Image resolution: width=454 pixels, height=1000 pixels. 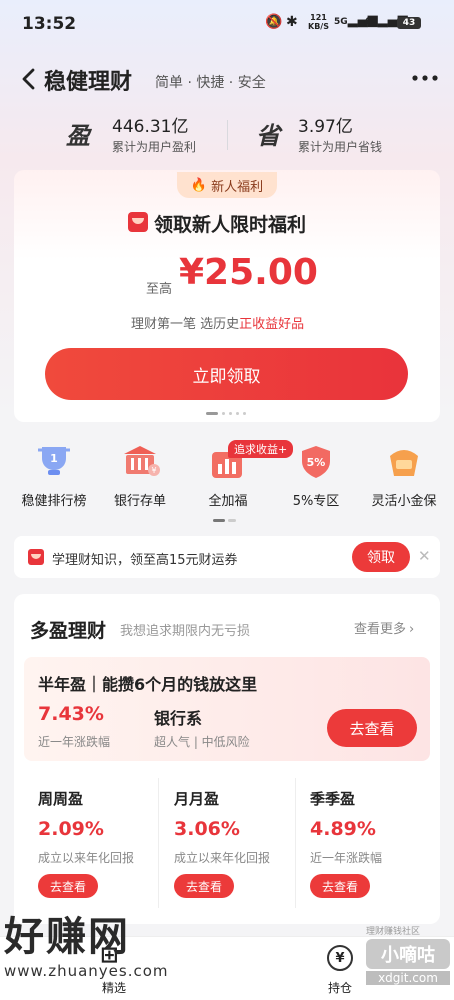 I want to click on mute-icon: 🔕, so click(x=274, y=22).